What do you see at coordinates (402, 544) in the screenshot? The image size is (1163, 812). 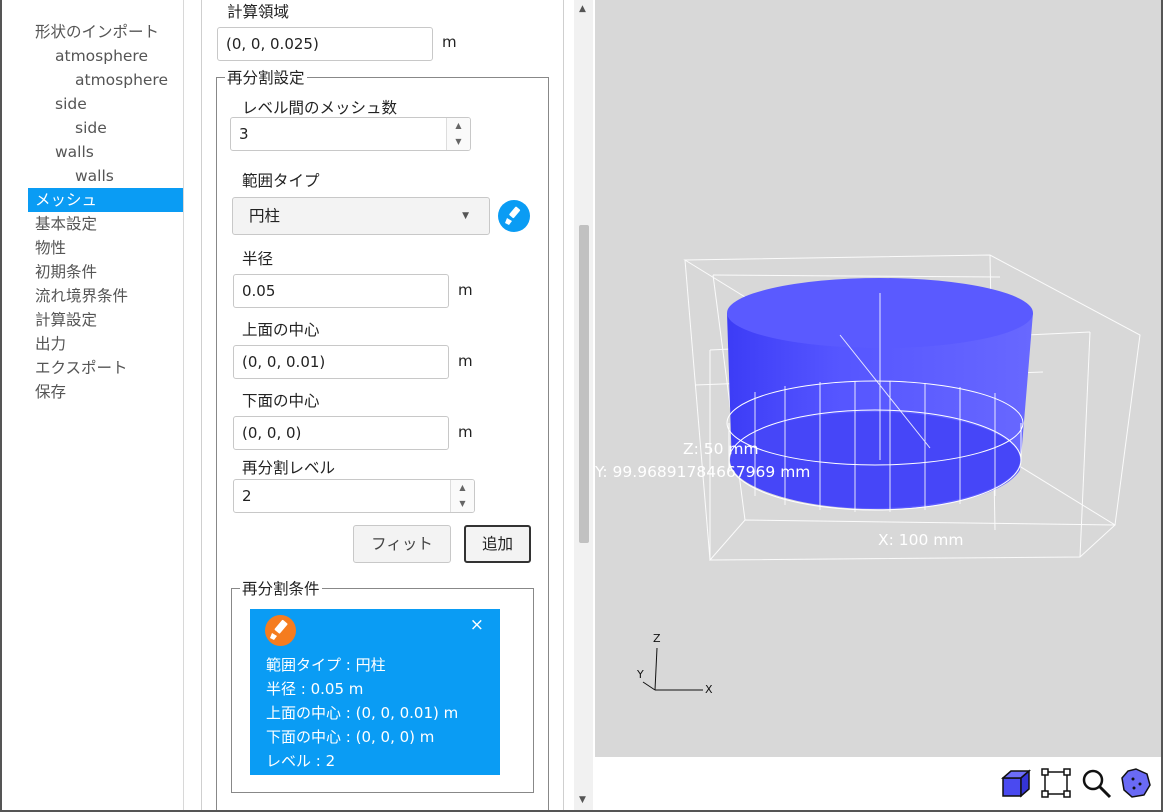 I see `fit-button: フィット` at bounding box center [402, 544].